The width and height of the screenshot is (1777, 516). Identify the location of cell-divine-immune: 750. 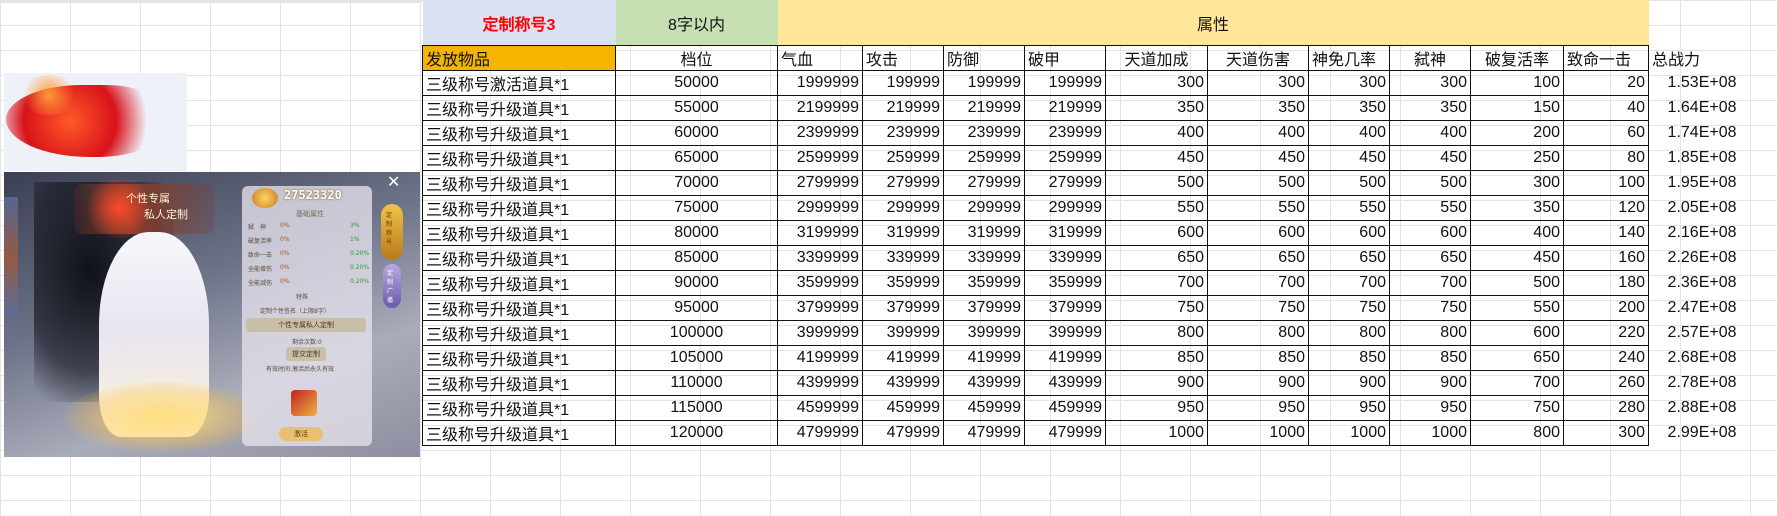
(1349, 308).